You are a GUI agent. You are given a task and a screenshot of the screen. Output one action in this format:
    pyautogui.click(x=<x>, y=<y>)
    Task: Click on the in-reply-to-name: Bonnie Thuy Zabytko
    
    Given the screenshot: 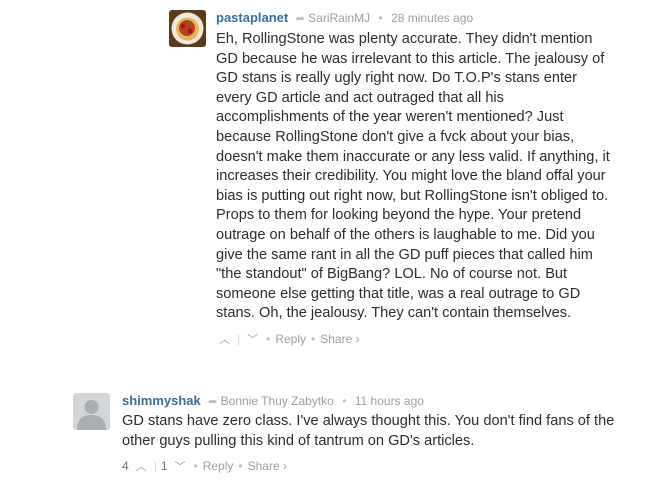 What is the action you would take?
    pyautogui.click(x=277, y=401)
    